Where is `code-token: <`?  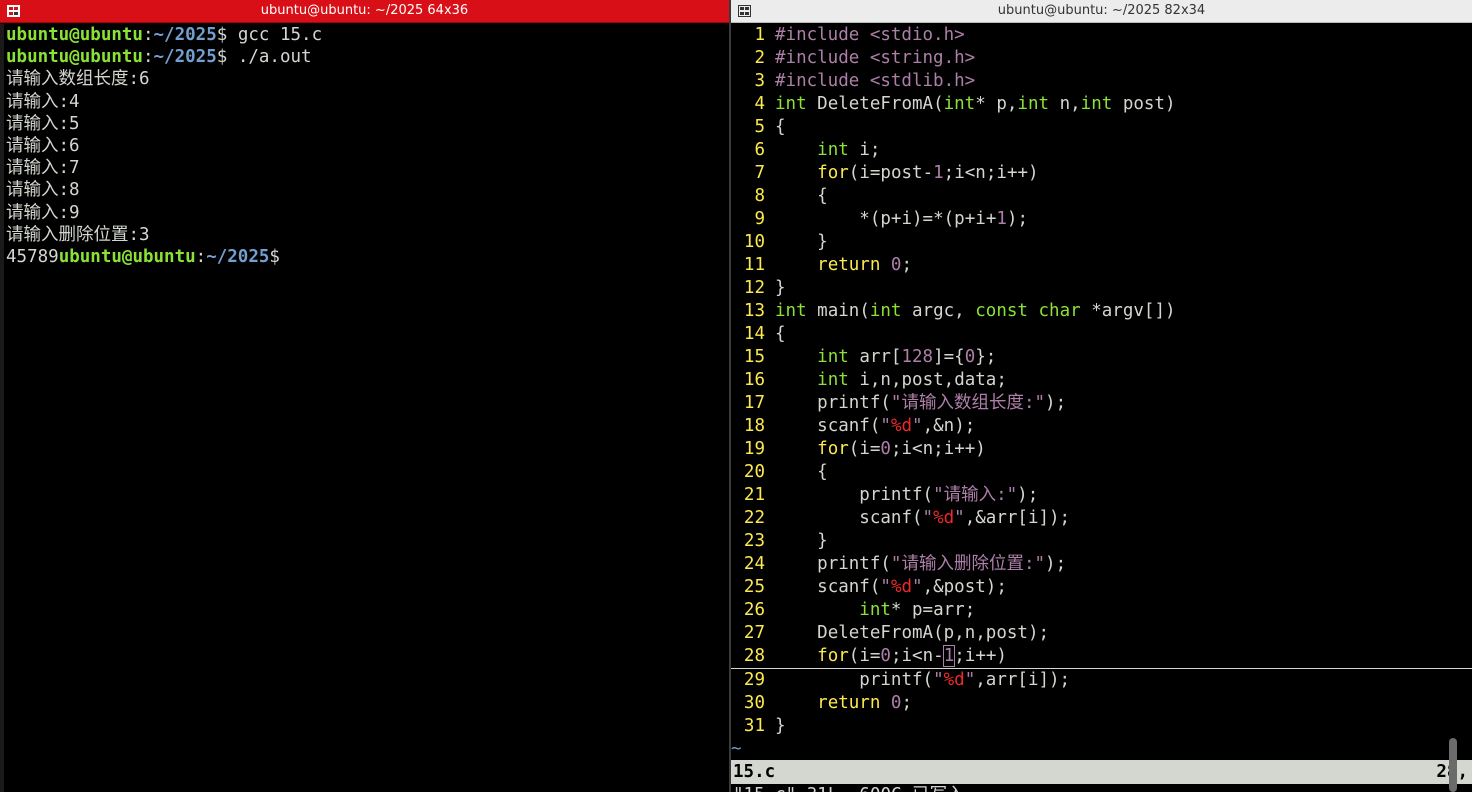
code-token: < is located at coordinates (917, 656).